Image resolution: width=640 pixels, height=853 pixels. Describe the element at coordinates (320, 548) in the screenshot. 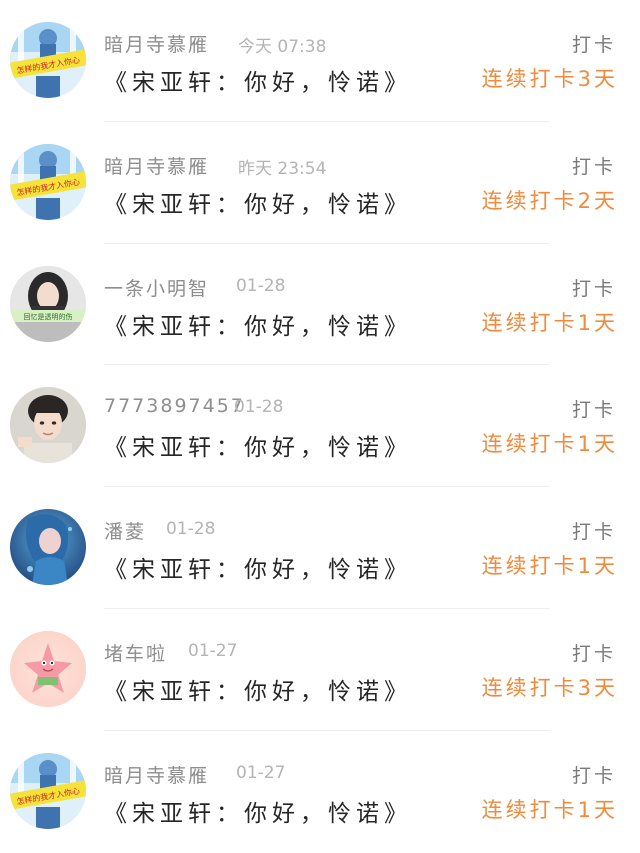

I see `list-item: 潘菱 01-28 《宋亚轩：你好，怜诺》 打卡 连续打卡1天` at that location.